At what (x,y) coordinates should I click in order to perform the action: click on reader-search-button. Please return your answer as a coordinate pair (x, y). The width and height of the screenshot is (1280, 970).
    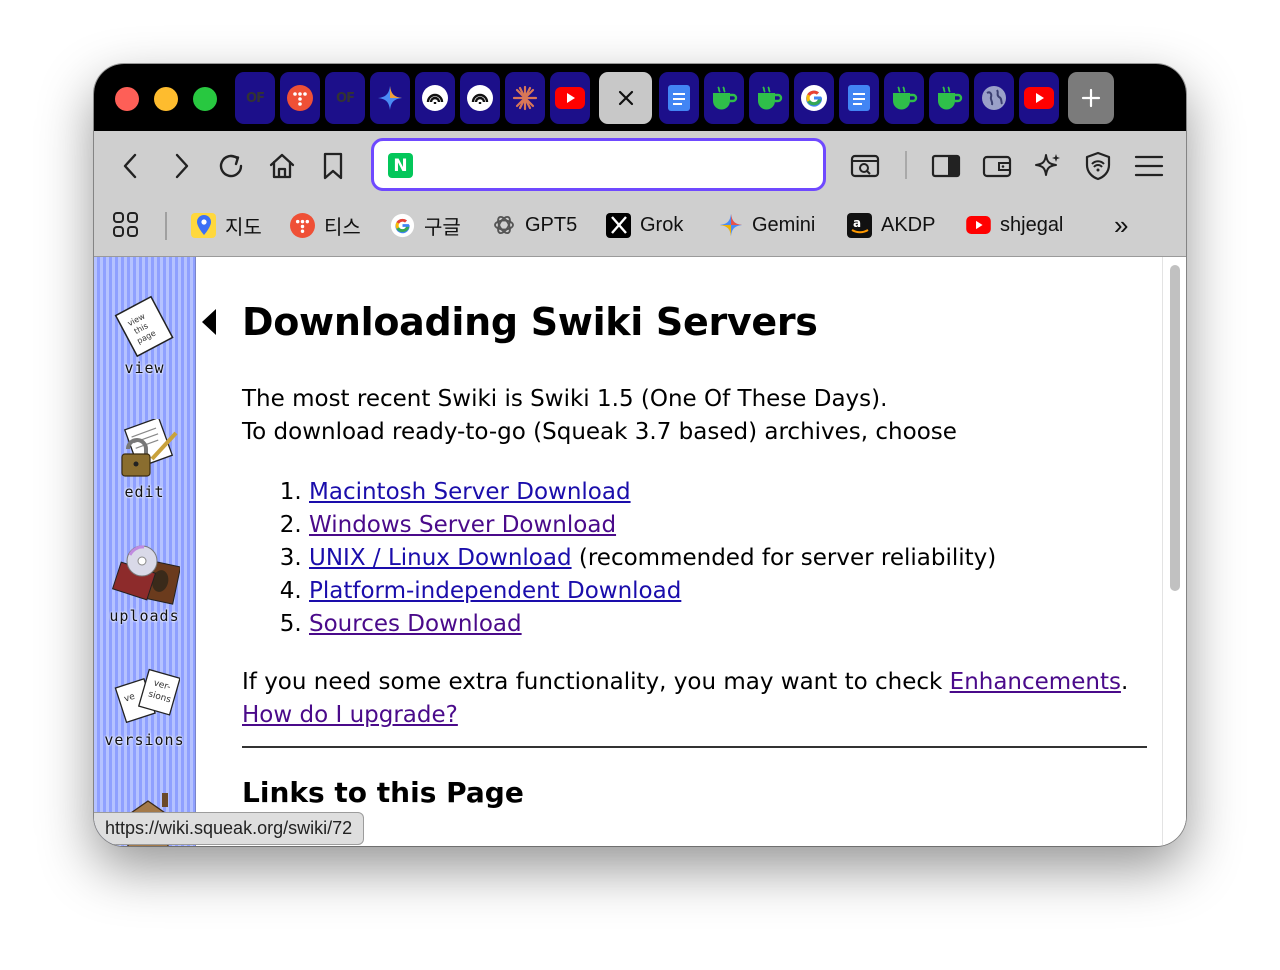
    Looking at the image, I should click on (865, 166).